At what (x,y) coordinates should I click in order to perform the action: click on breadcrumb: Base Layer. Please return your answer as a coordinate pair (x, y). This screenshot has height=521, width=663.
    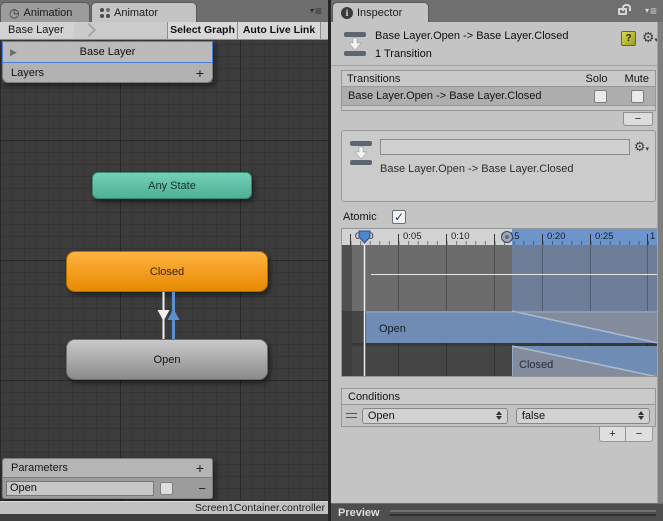
    Looking at the image, I should click on (37, 30).